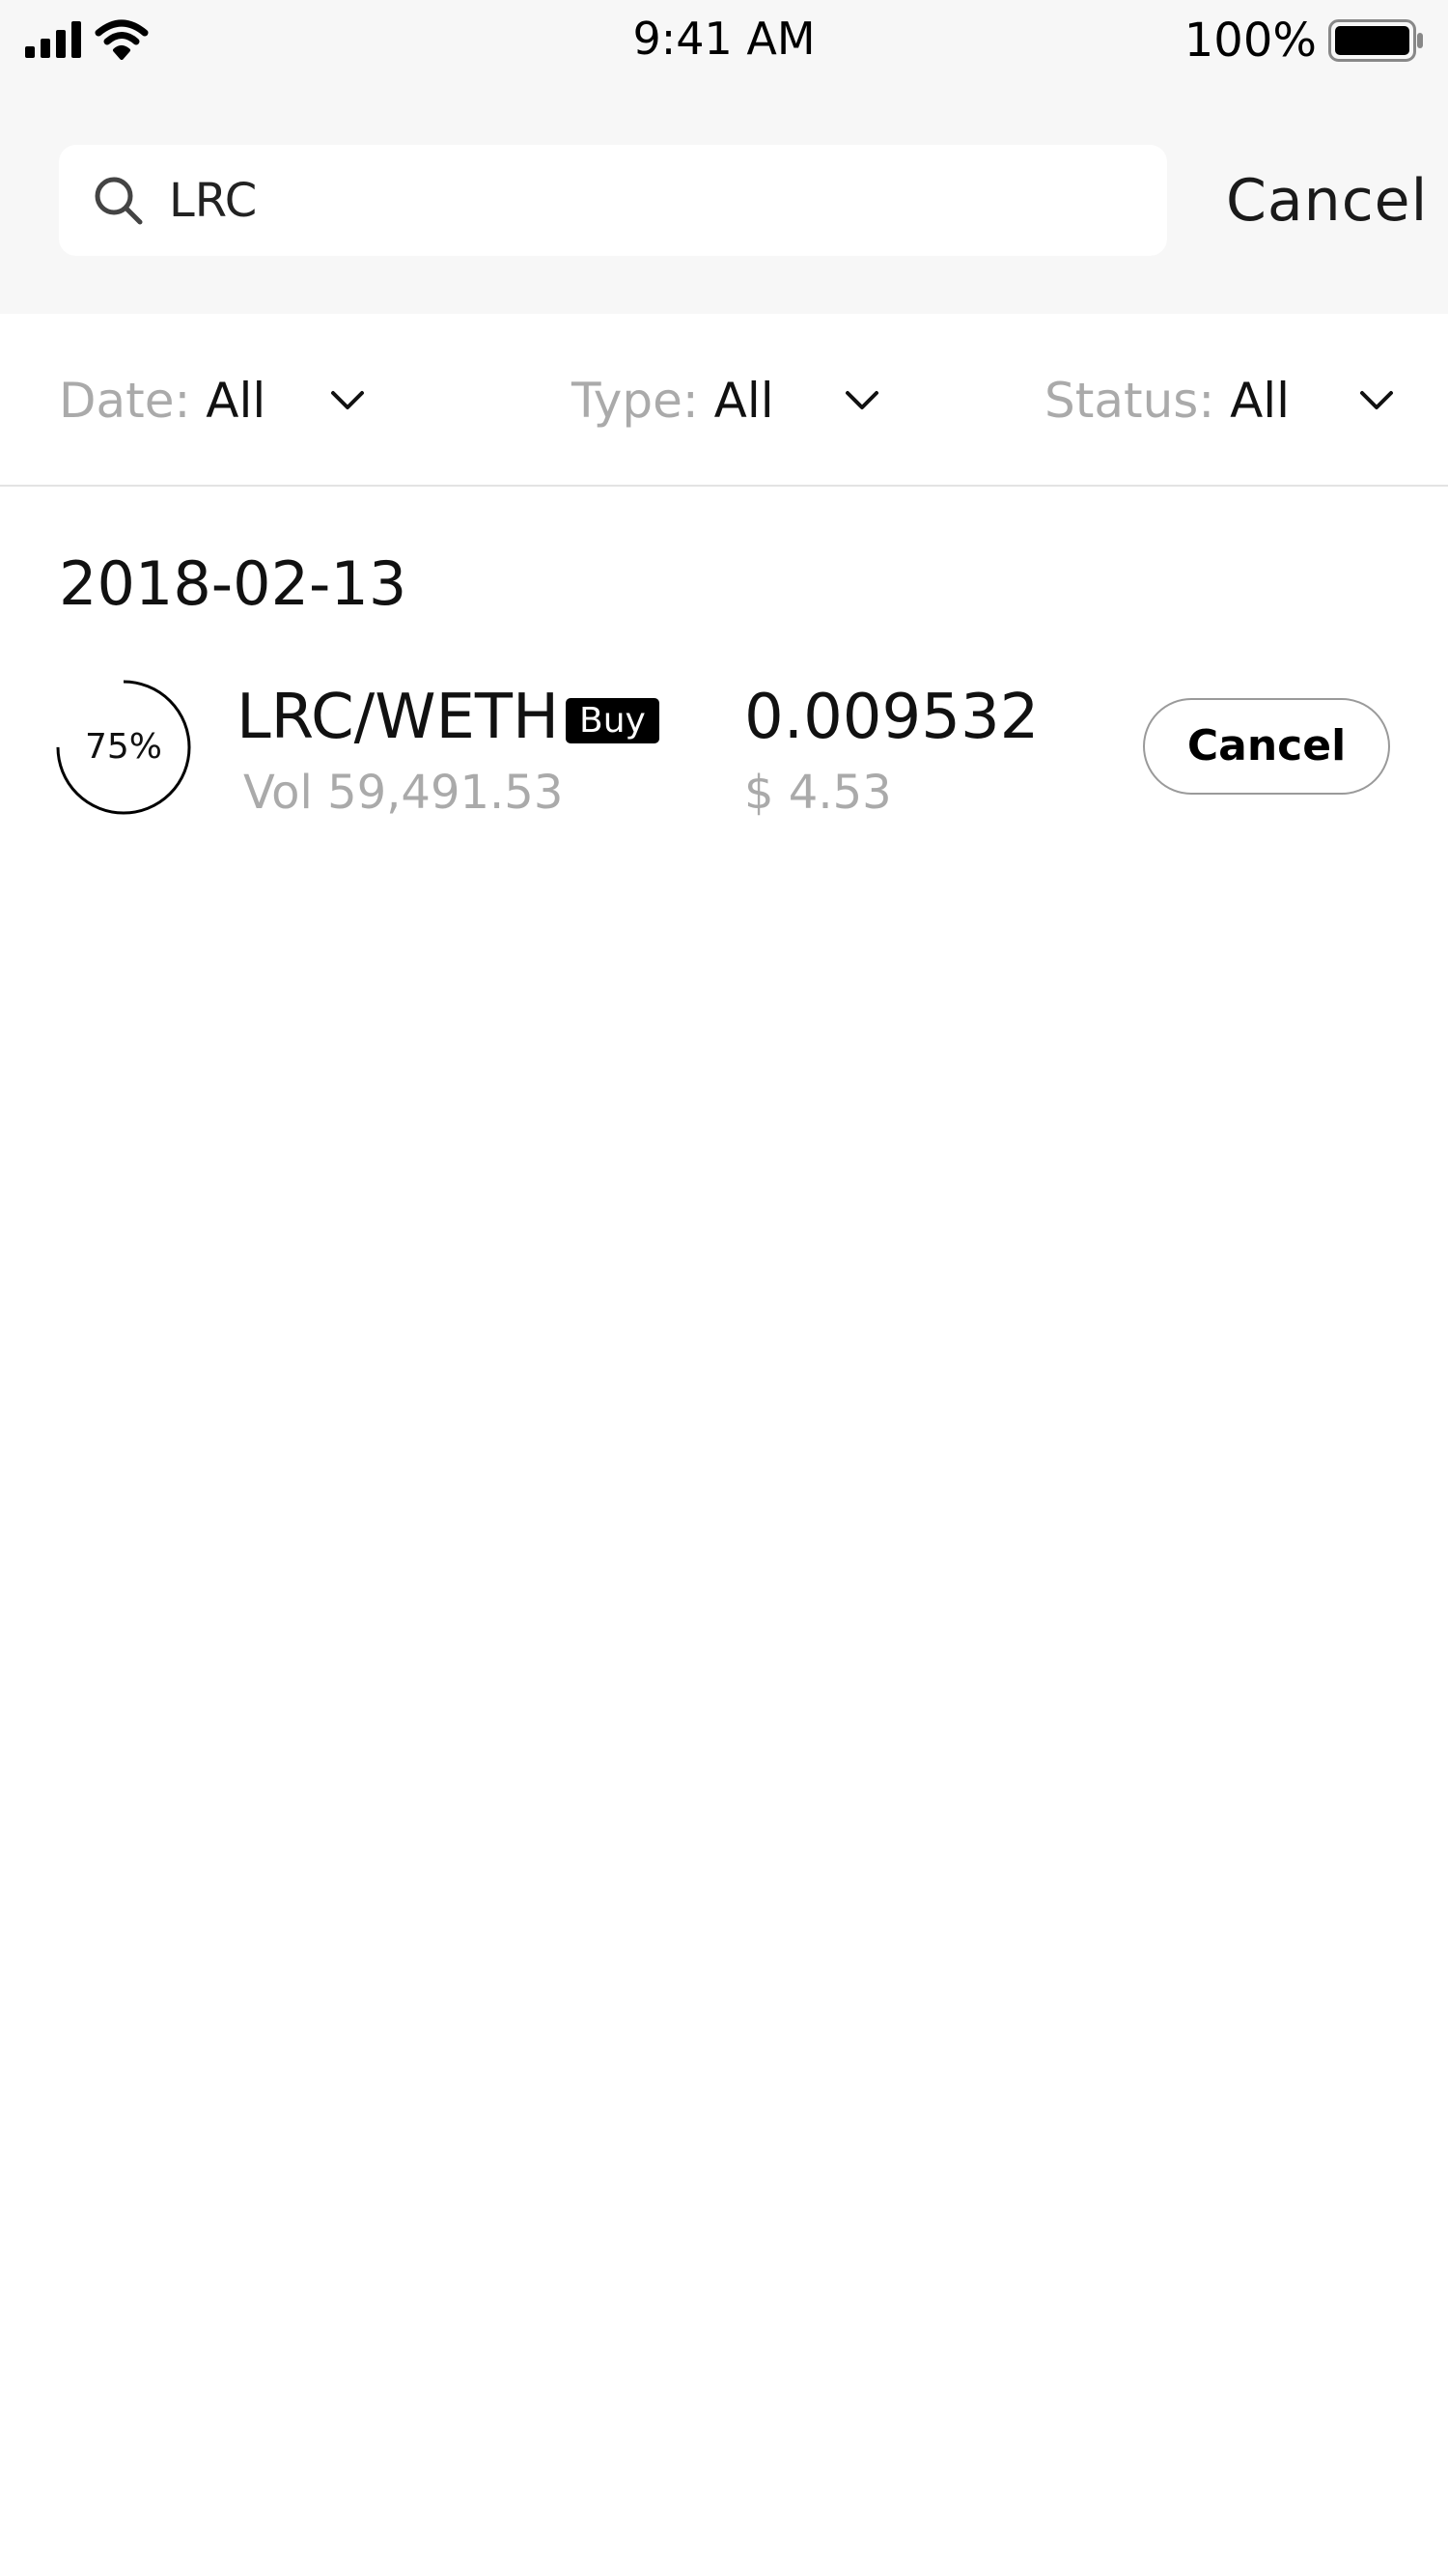  Describe the element at coordinates (1250, 41) in the screenshot. I see `battery-percent: 100%` at that location.